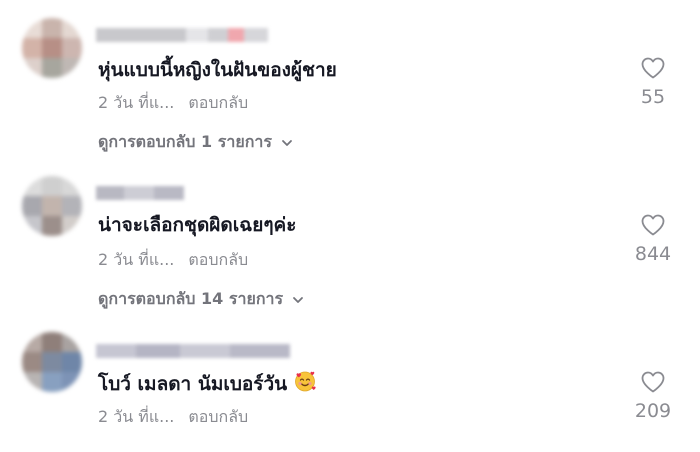  Describe the element at coordinates (653, 239) in the screenshot. I see `like-button: 844` at that location.